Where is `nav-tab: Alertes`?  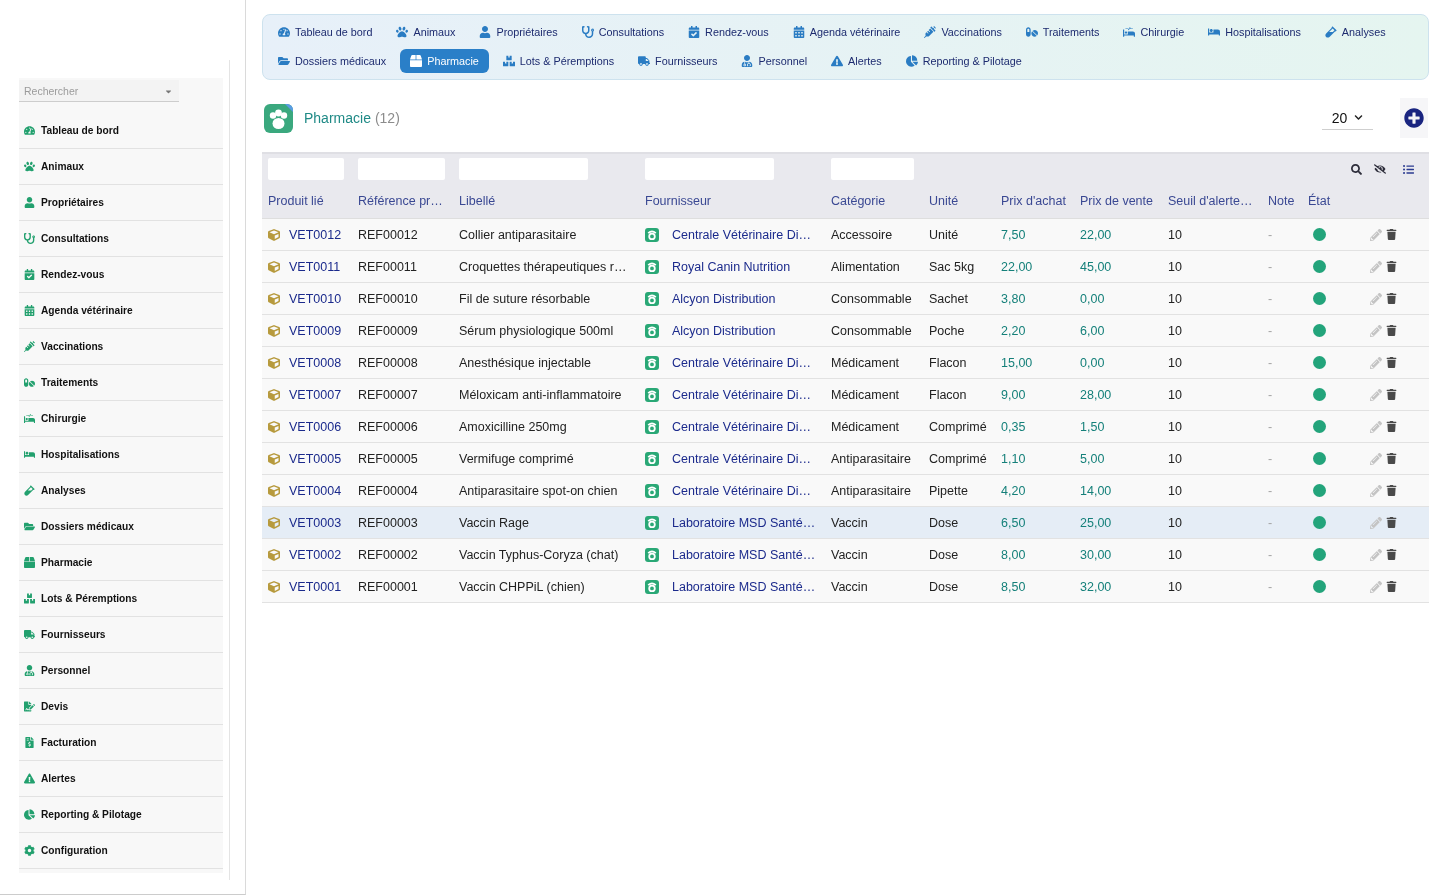
nav-tab: Alertes is located at coordinates (856, 61).